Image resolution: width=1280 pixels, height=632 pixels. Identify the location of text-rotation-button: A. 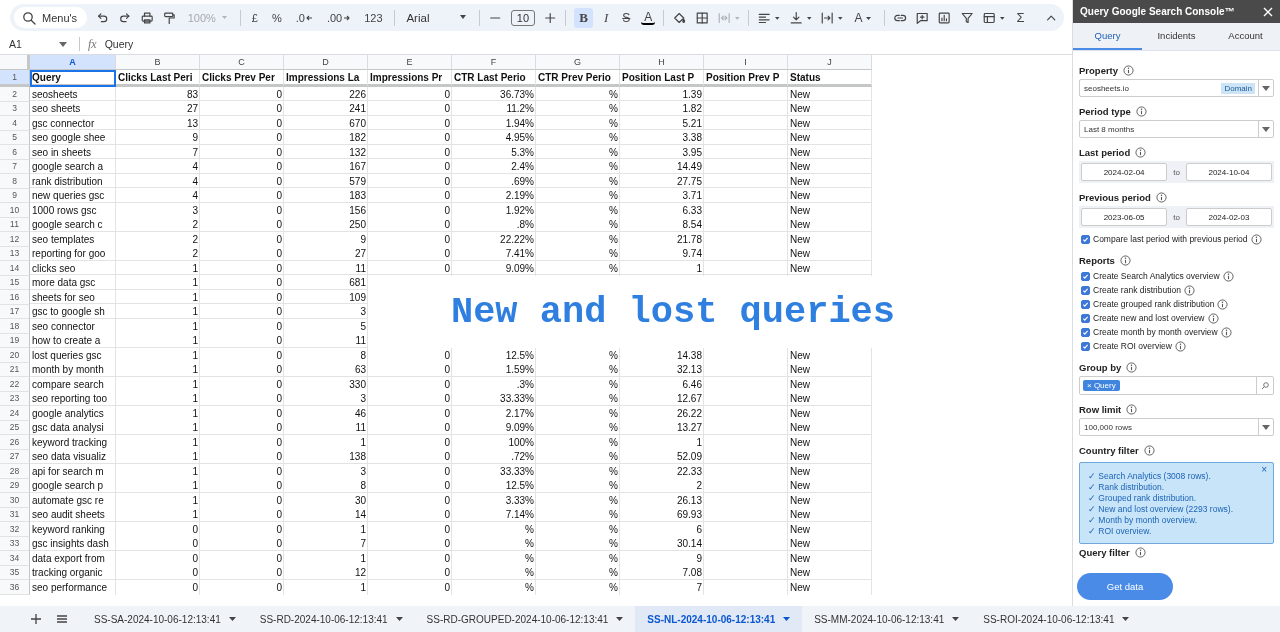
(863, 17).